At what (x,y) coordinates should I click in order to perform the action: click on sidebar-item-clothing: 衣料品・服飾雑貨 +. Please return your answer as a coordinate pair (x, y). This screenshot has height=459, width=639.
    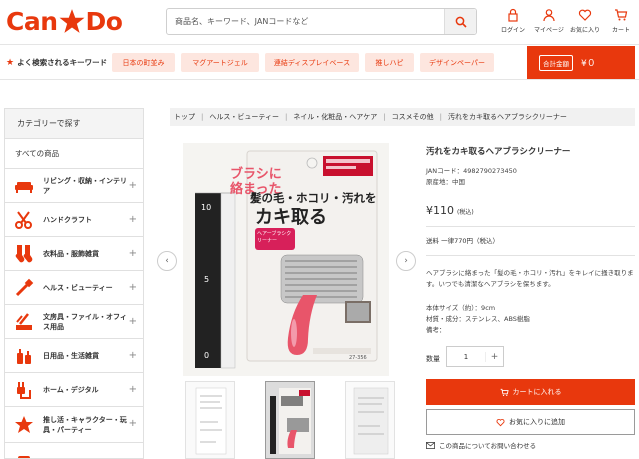
    Looking at the image, I should click on (74, 254).